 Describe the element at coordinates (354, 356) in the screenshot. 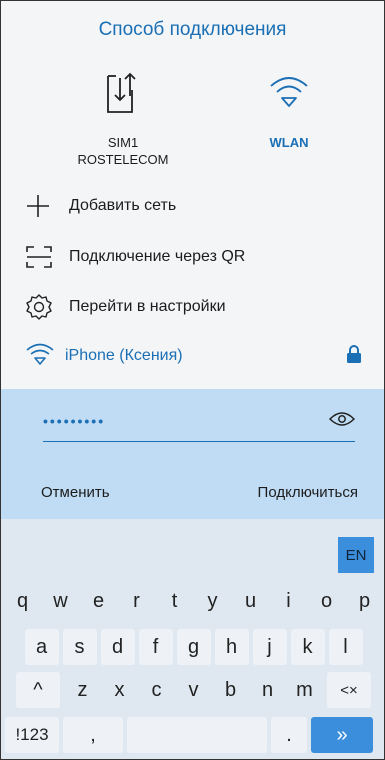

I see `lock-icon` at that location.